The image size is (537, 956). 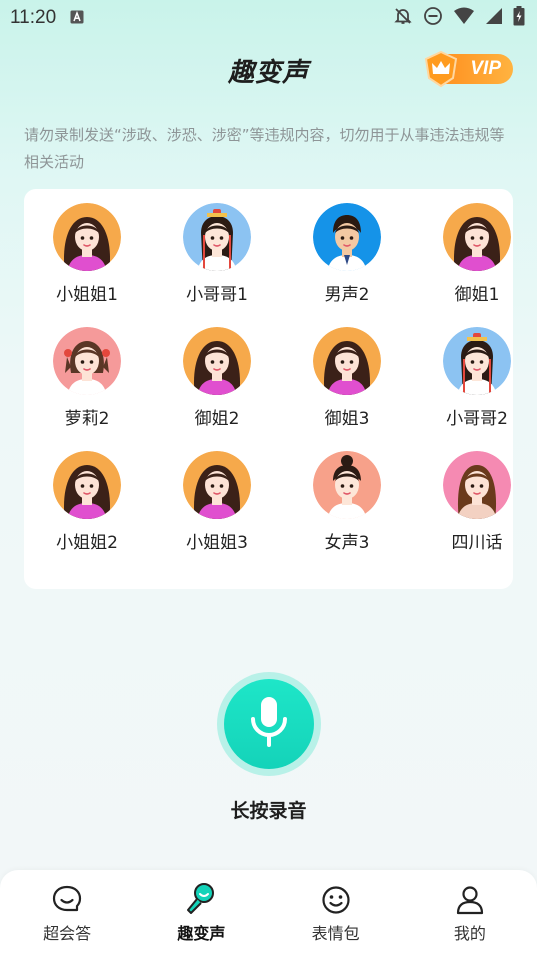 I want to click on tab-quvoice: 趣变声, so click(x=201, y=913).